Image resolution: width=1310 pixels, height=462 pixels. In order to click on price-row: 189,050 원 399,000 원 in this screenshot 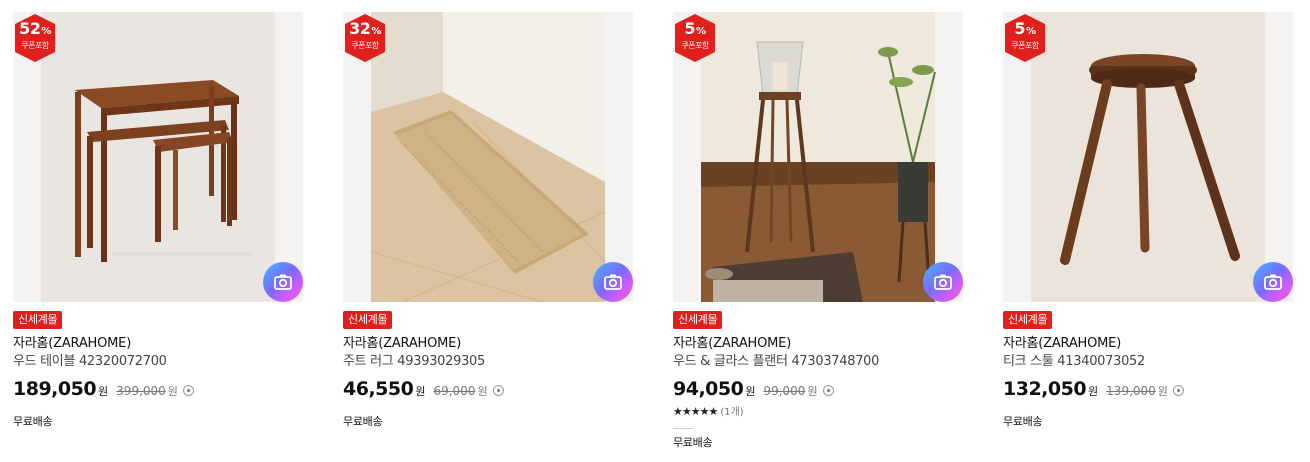, I will do `click(103, 391)`.